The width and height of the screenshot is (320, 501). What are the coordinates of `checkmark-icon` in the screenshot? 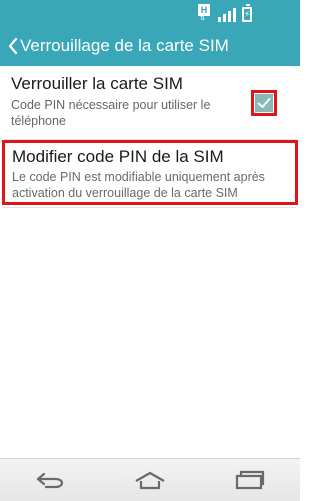 It's located at (264, 103).